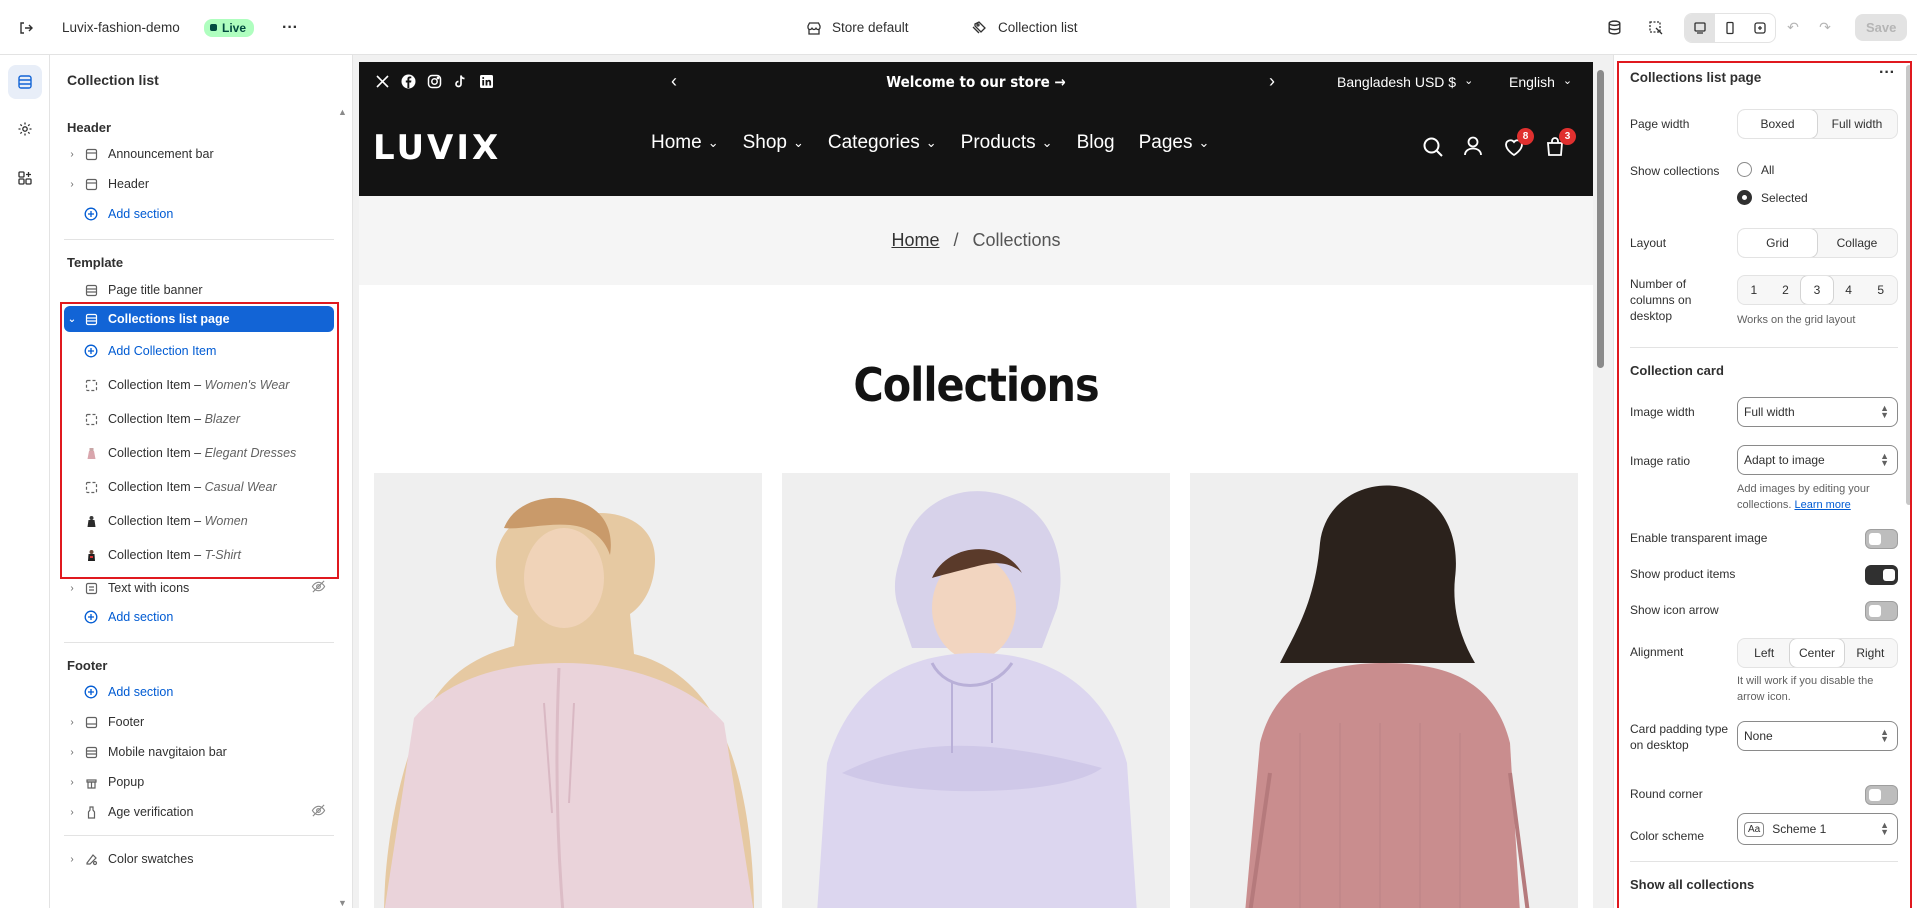  What do you see at coordinates (1857, 243) in the screenshot?
I see `layout-collage-option: Collage` at bounding box center [1857, 243].